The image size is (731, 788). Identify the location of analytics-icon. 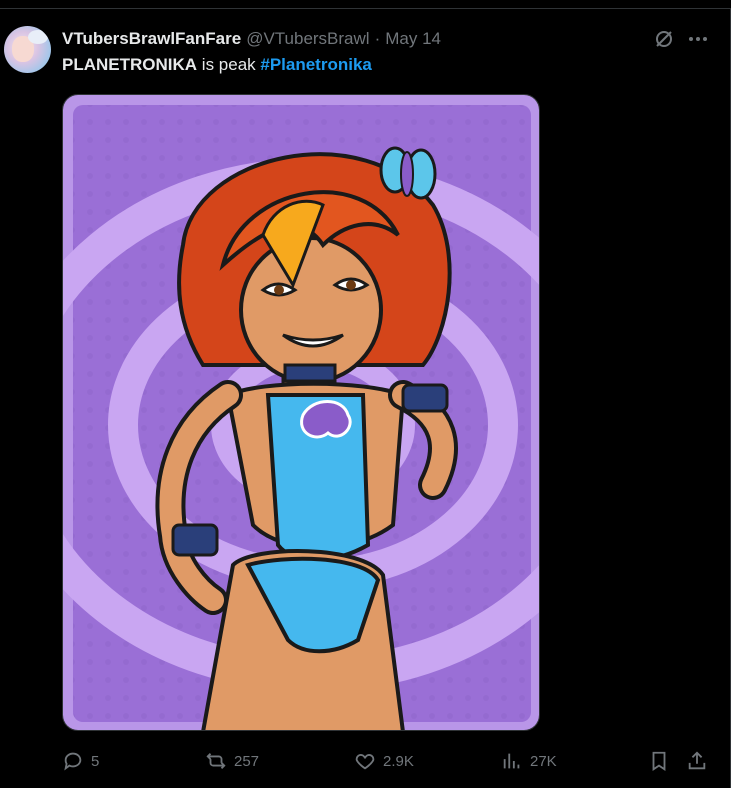
(511, 761).